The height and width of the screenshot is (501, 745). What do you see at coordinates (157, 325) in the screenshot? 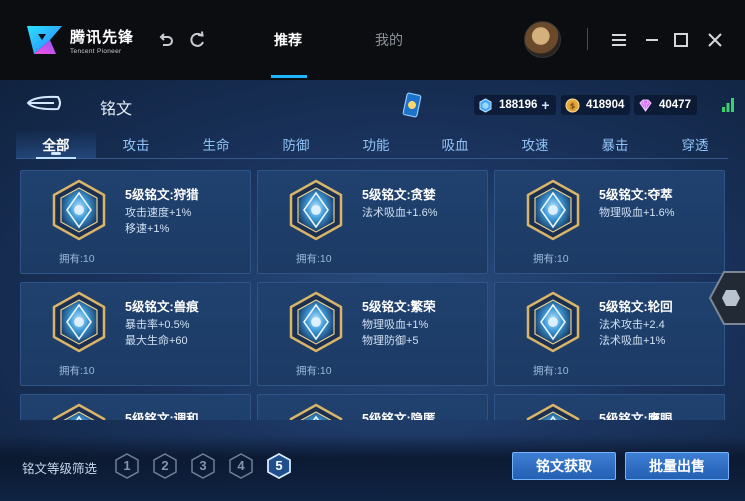
I see `inscription-stat: 暴击率+0.5%` at bounding box center [157, 325].